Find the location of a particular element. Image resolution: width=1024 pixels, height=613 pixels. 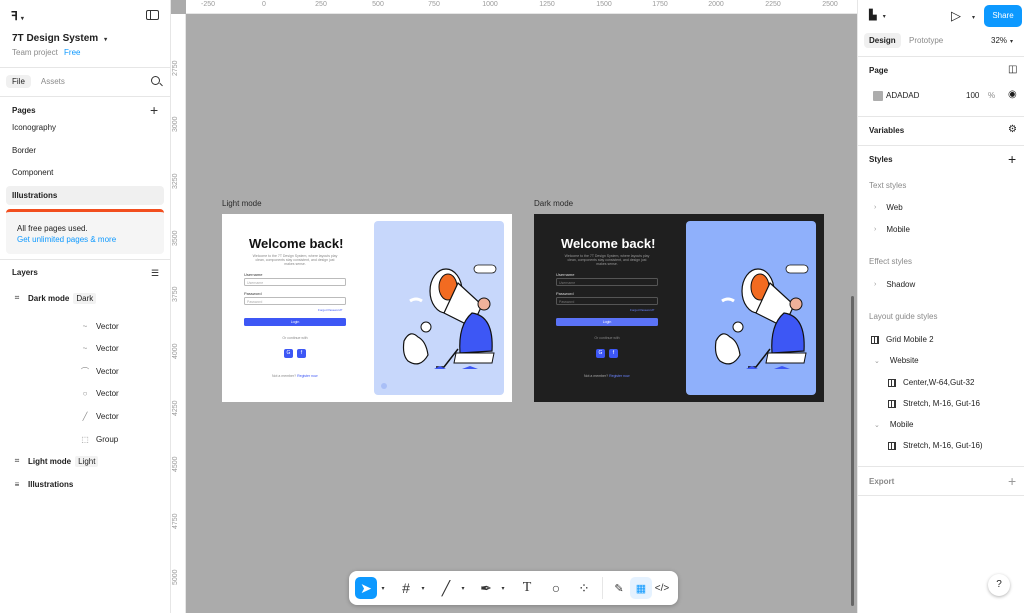

pen-tool-icon: ✒ is located at coordinates (486, 588).